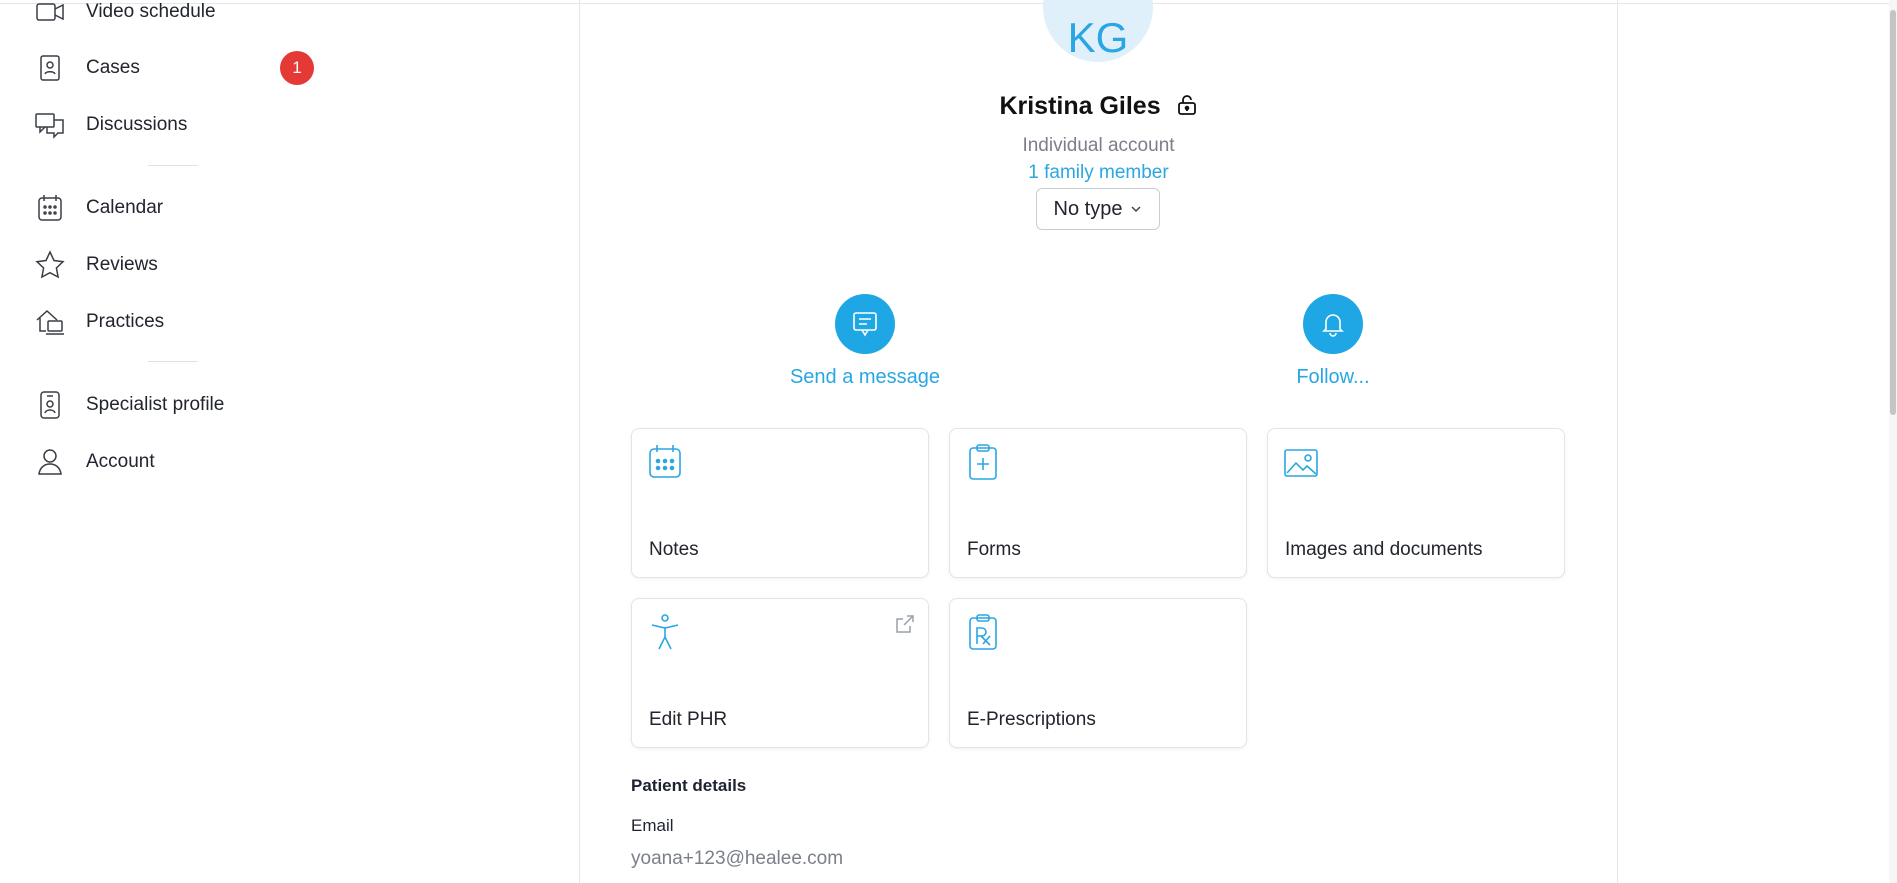  What do you see at coordinates (652, 825) in the screenshot?
I see `email-label: Email` at bounding box center [652, 825].